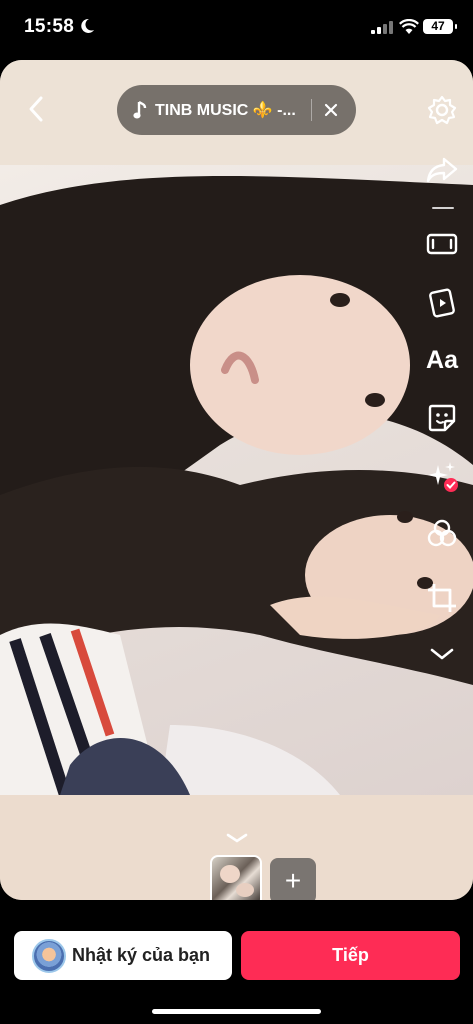 The height and width of the screenshot is (1024, 473). What do you see at coordinates (141, 955) in the screenshot?
I see `diary-label: Nhật ký của bạn` at bounding box center [141, 955].